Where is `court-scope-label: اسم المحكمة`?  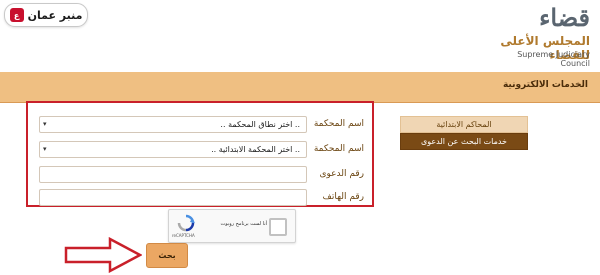
court-scope-label: اسم المحكمة is located at coordinates (338, 124).